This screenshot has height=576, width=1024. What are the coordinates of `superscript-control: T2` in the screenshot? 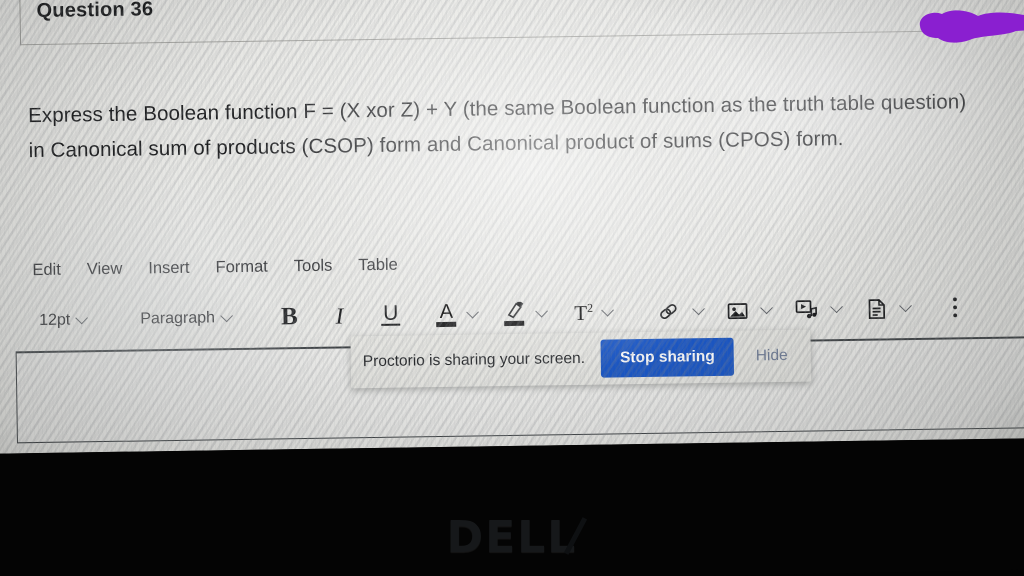 It's located at (594, 313).